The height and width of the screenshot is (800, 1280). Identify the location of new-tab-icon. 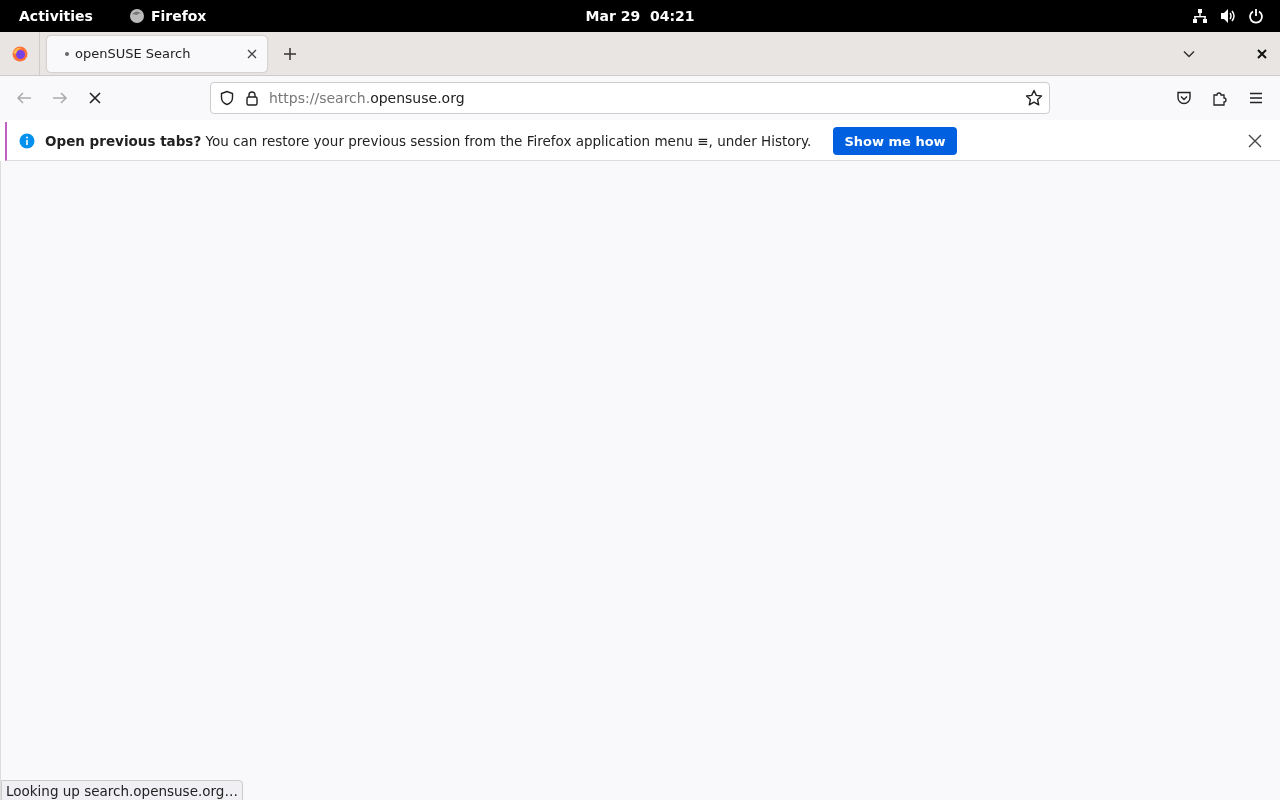
(290, 53).